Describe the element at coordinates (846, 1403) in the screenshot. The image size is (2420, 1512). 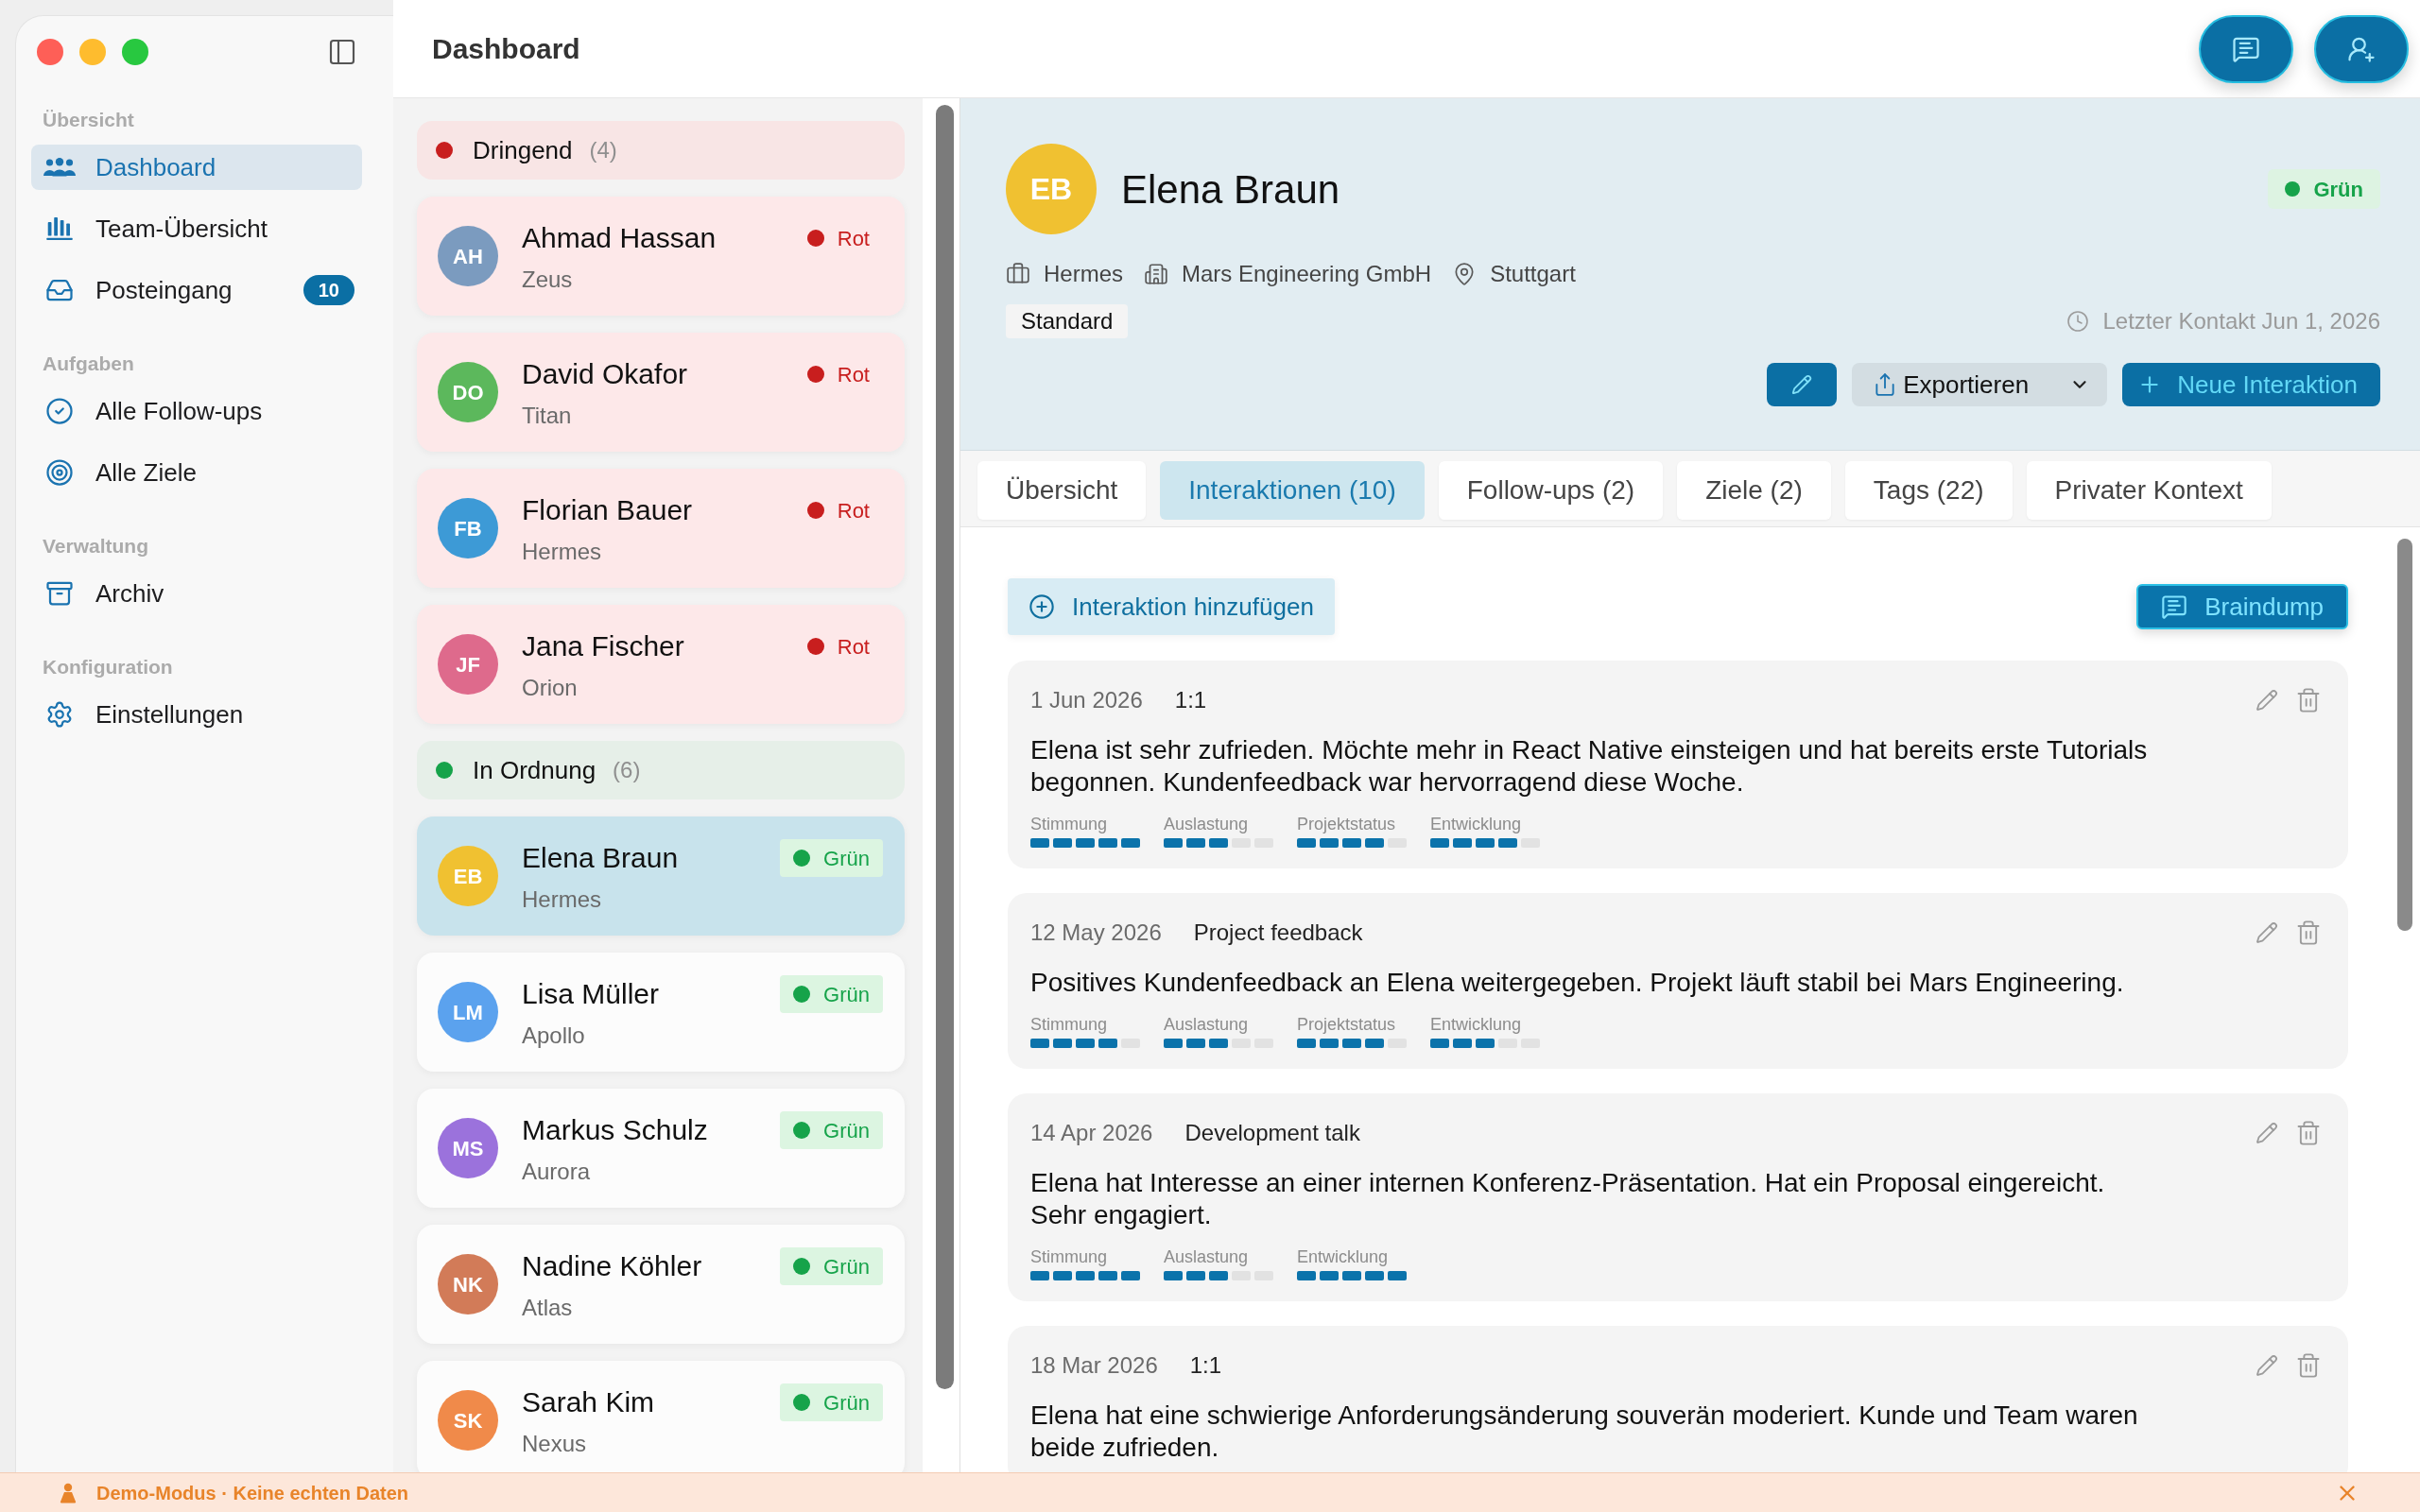
I see `status-label: Grün` at that location.